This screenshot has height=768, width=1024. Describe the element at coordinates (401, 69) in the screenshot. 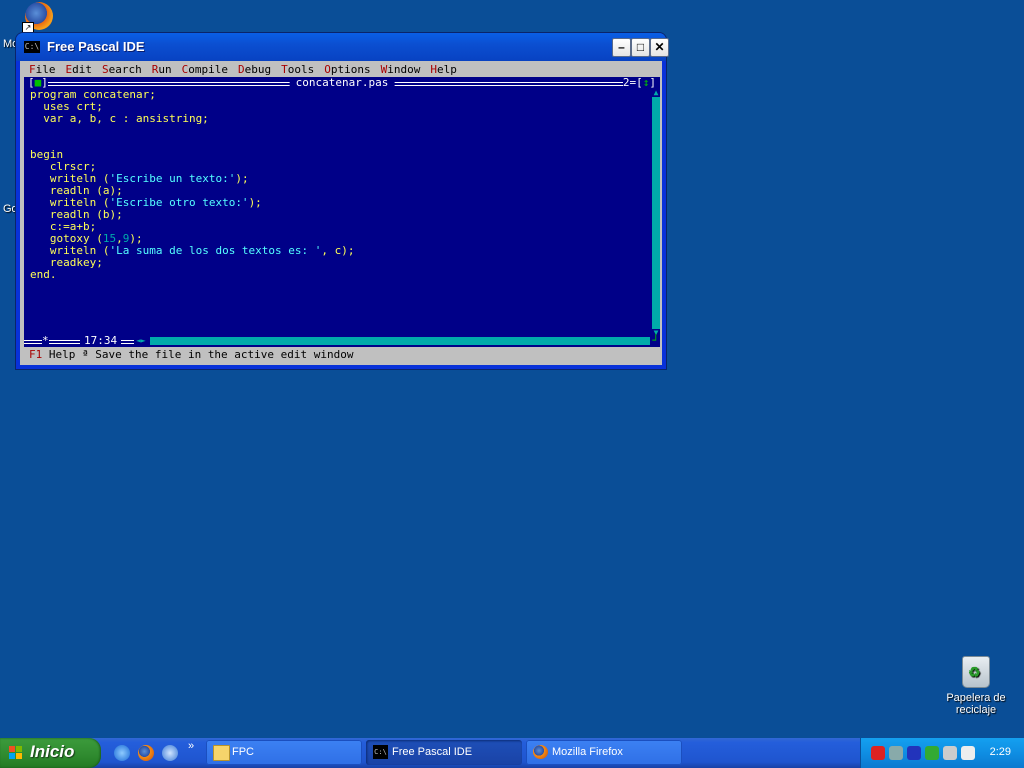

I see `menu-item-window: Window` at that location.